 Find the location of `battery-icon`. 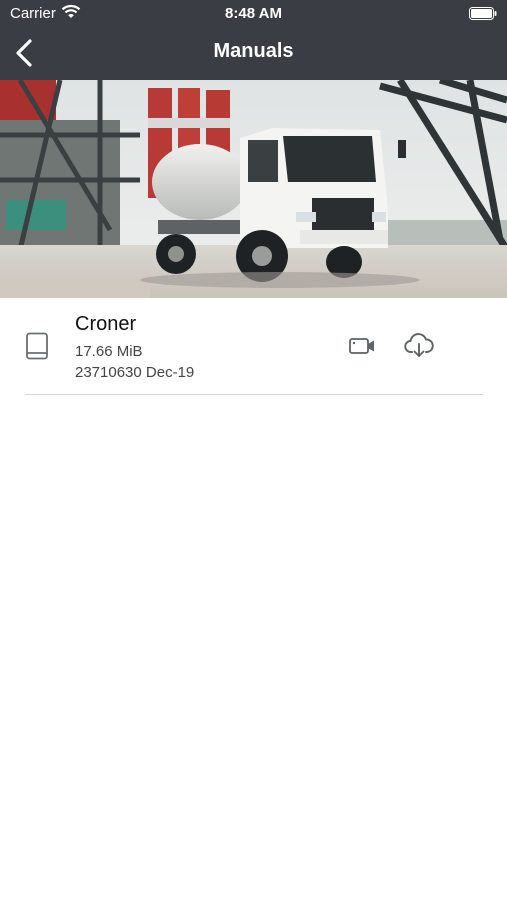

battery-icon is located at coordinates (483, 13).